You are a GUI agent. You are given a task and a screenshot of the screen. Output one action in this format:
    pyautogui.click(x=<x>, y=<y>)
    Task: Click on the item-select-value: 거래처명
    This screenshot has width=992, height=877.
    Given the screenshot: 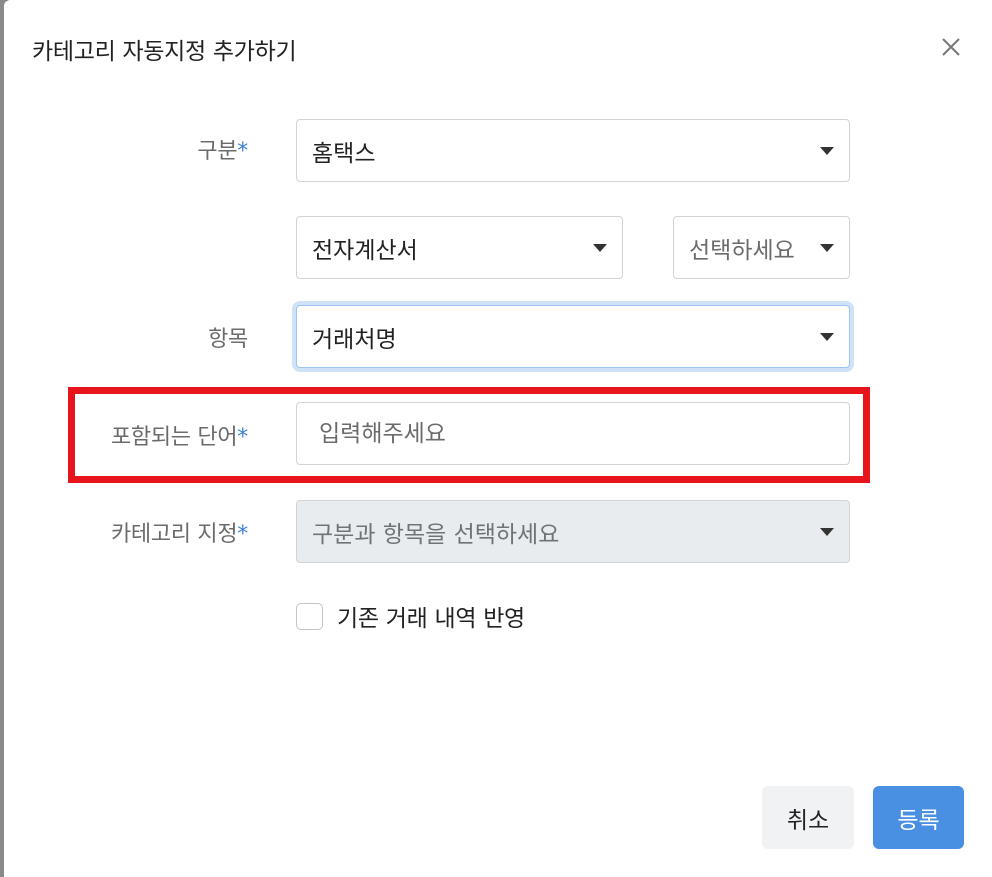 What is the action you would take?
    pyautogui.click(x=354, y=339)
    